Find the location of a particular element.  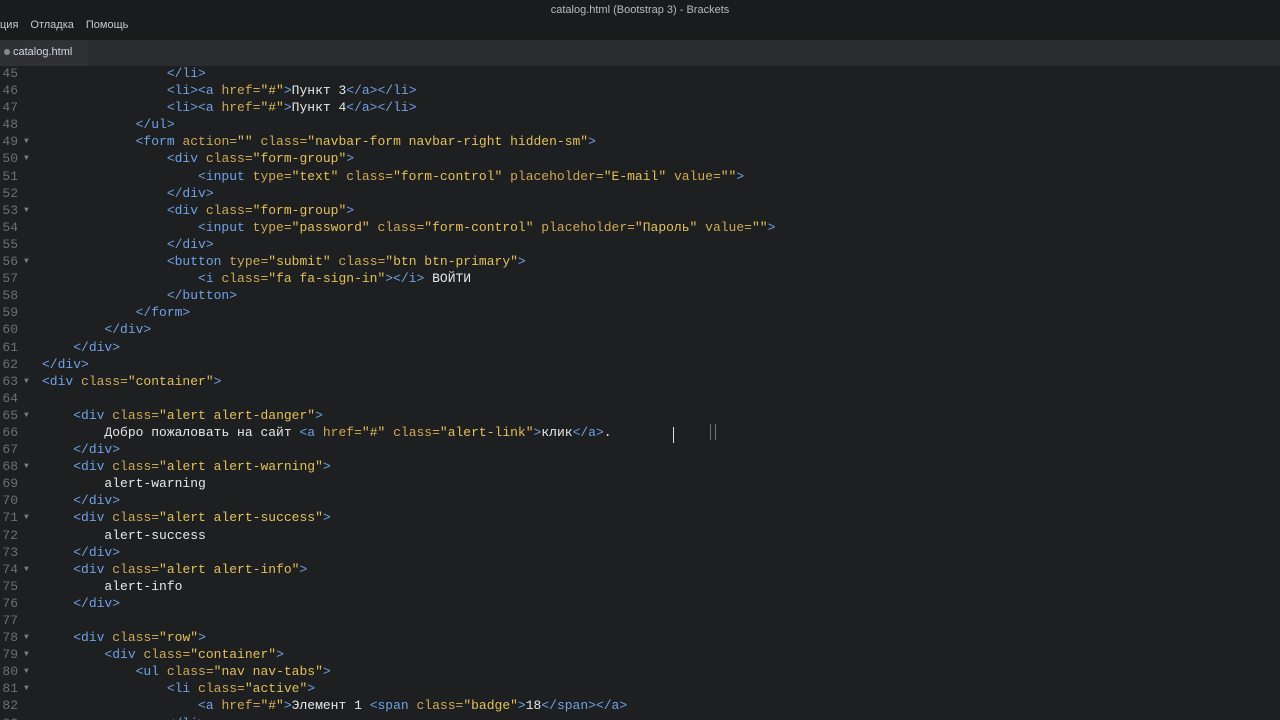

code-text: <div class="alert alert-warning"> is located at coordinates (202, 467).